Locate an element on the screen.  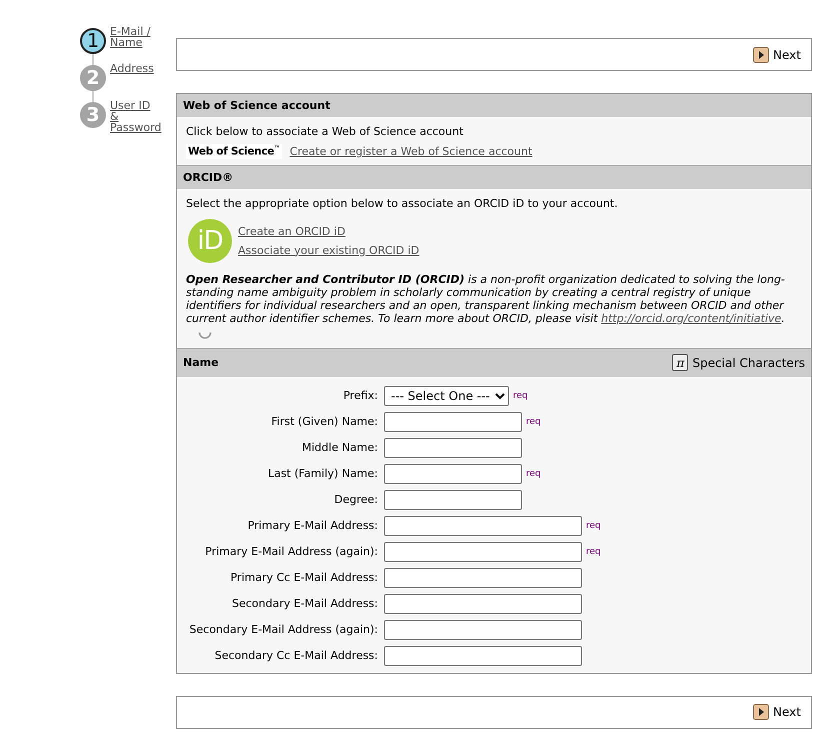
logo: iD is located at coordinates (210, 240).